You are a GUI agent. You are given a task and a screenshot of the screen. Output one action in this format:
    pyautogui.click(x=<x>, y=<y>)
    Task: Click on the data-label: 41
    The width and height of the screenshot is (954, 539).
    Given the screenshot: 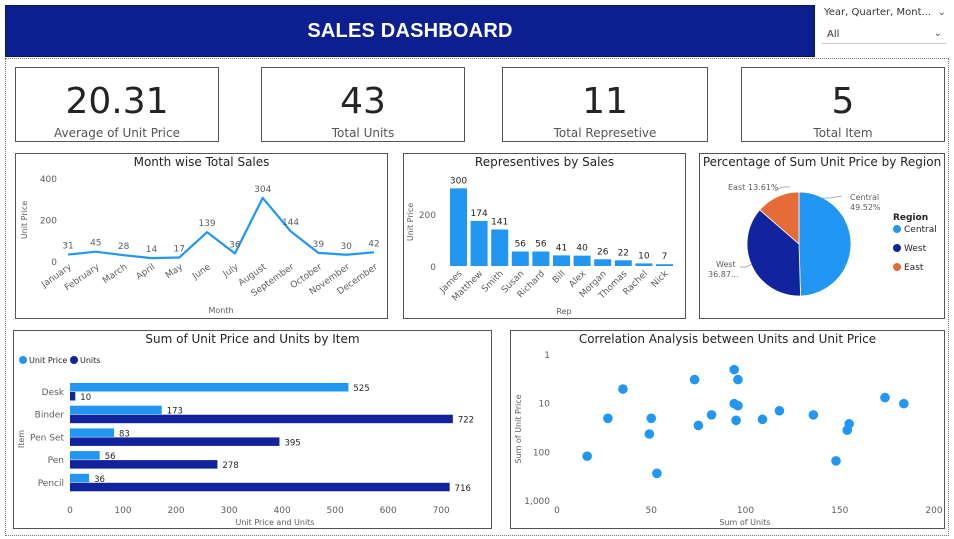 What is the action you would take?
    pyautogui.click(x=561, y=248)
    